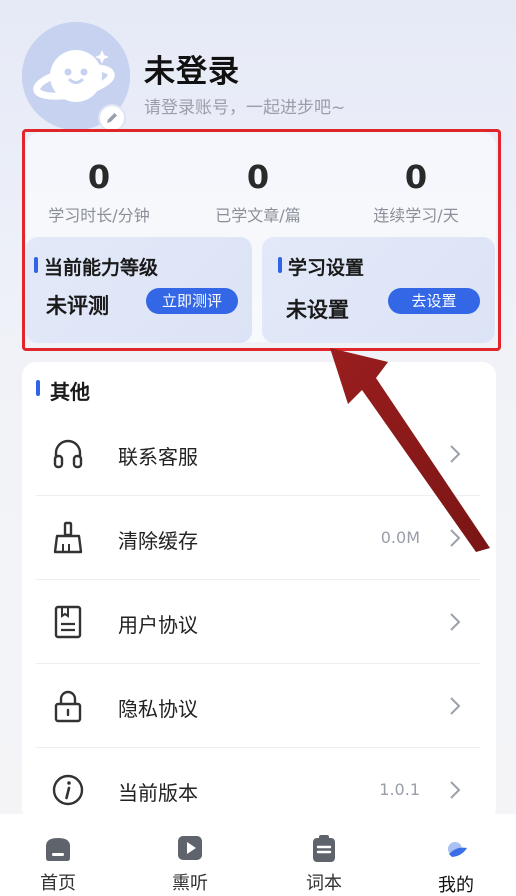  What do you see at coordinates (190, 848) in the screenshot?
I see `play-icon` at bounding box center [190, 848].